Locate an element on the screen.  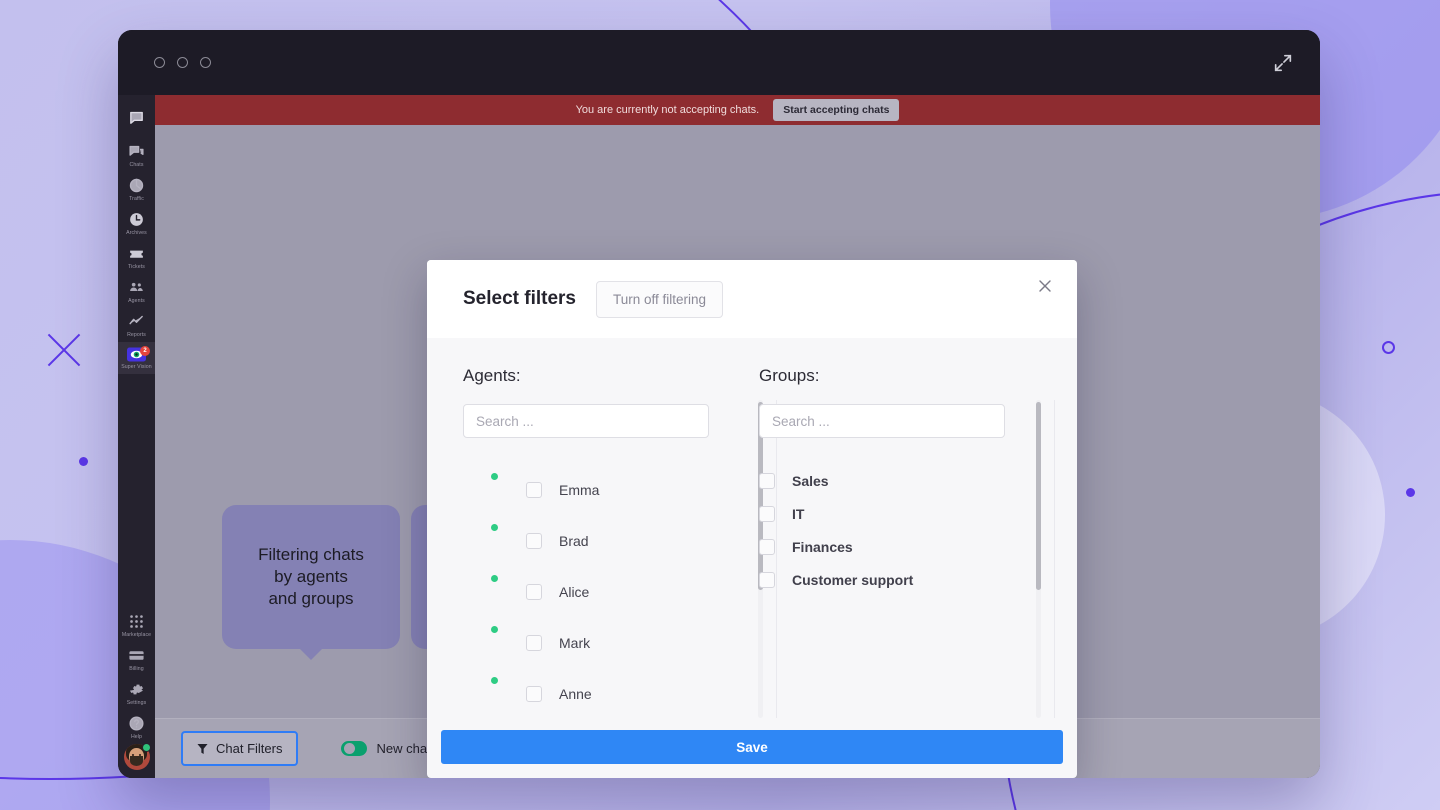
agent-checkbox-alice is located at coordinates (534, 591).